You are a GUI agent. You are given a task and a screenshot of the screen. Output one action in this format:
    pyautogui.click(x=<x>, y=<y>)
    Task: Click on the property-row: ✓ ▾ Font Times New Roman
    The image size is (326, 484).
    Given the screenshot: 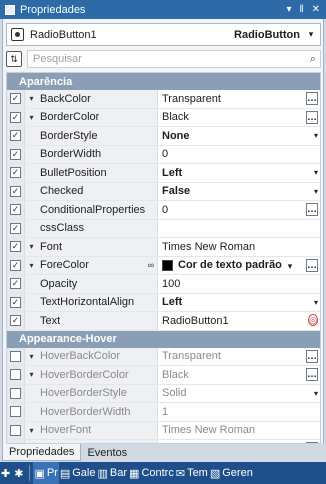 What is the action you would take?
    pyautogui.click(x=163, y=247)
    